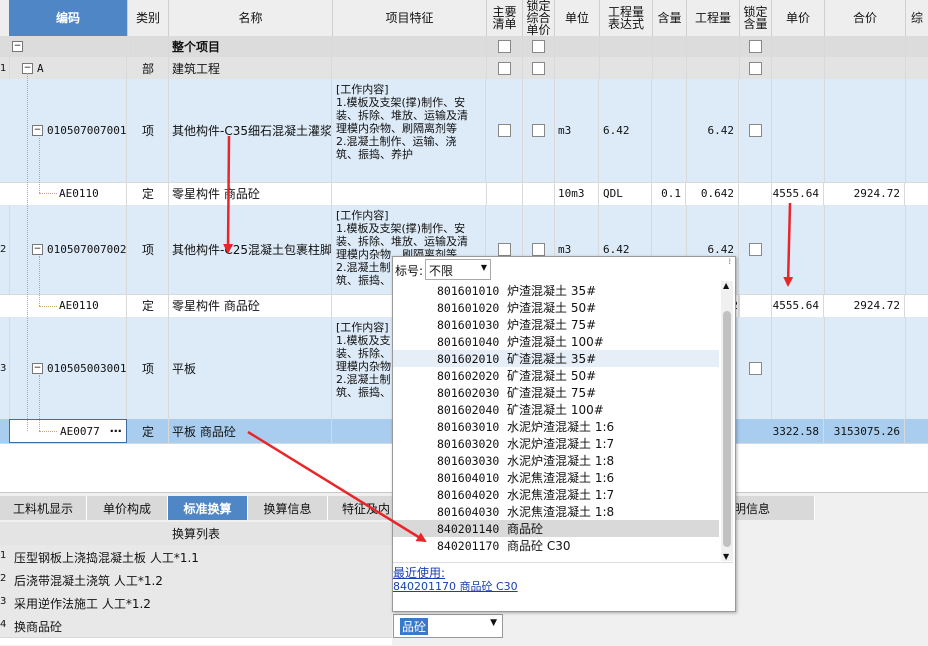 The height and width of the screenshot is (646, 928). What do you see at coordinates (788, 244) in the screenshot?
I see `arrow-down-price` at bounding box center [788, 244].